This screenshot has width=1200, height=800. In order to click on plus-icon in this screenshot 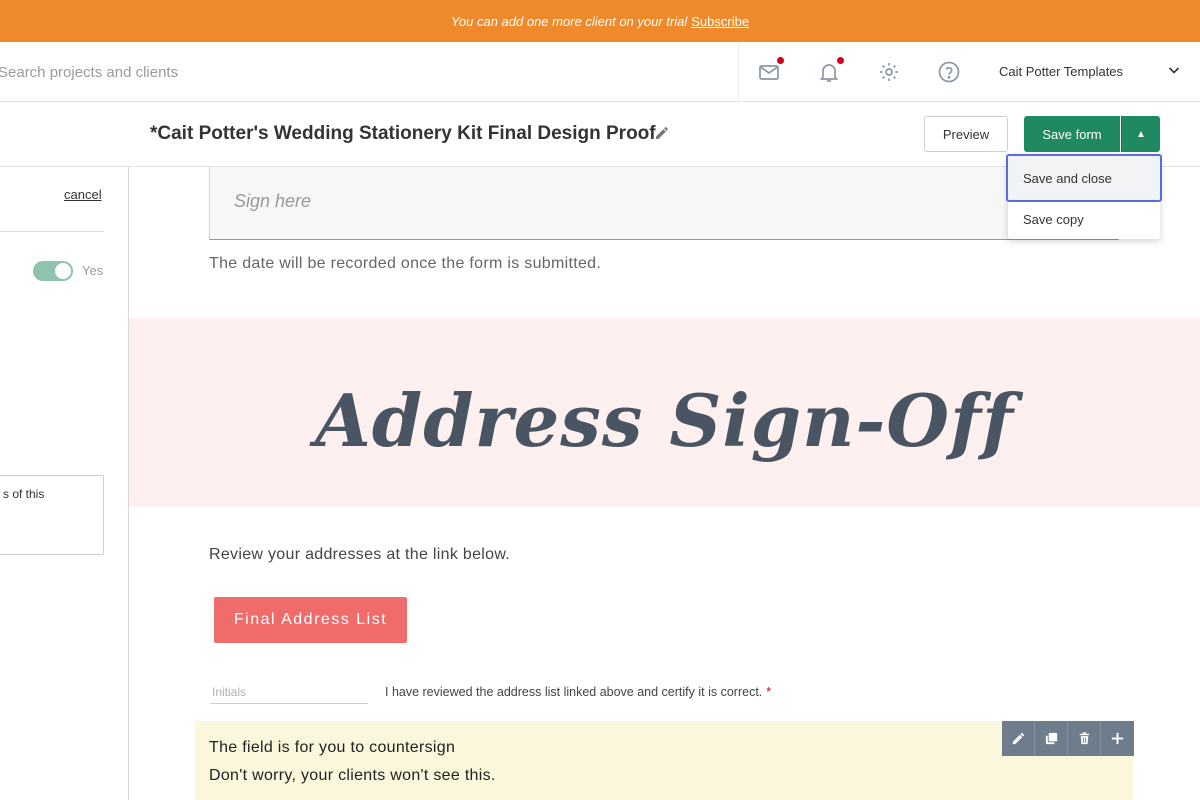, I will do `click(1117, 738)`.